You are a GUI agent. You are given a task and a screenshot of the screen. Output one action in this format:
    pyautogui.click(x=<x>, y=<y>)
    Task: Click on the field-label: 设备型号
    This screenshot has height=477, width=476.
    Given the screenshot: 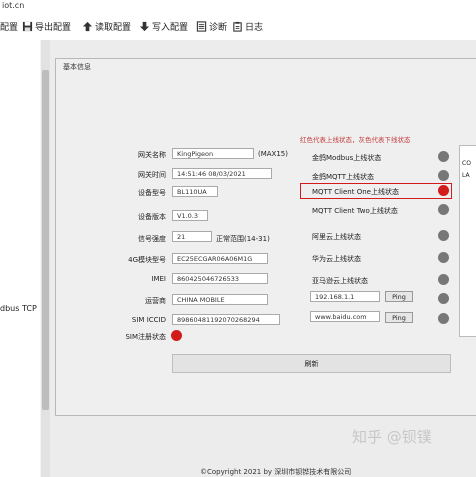 What is the action you would take?
    pyautogui.click(x=152, y=193)
    